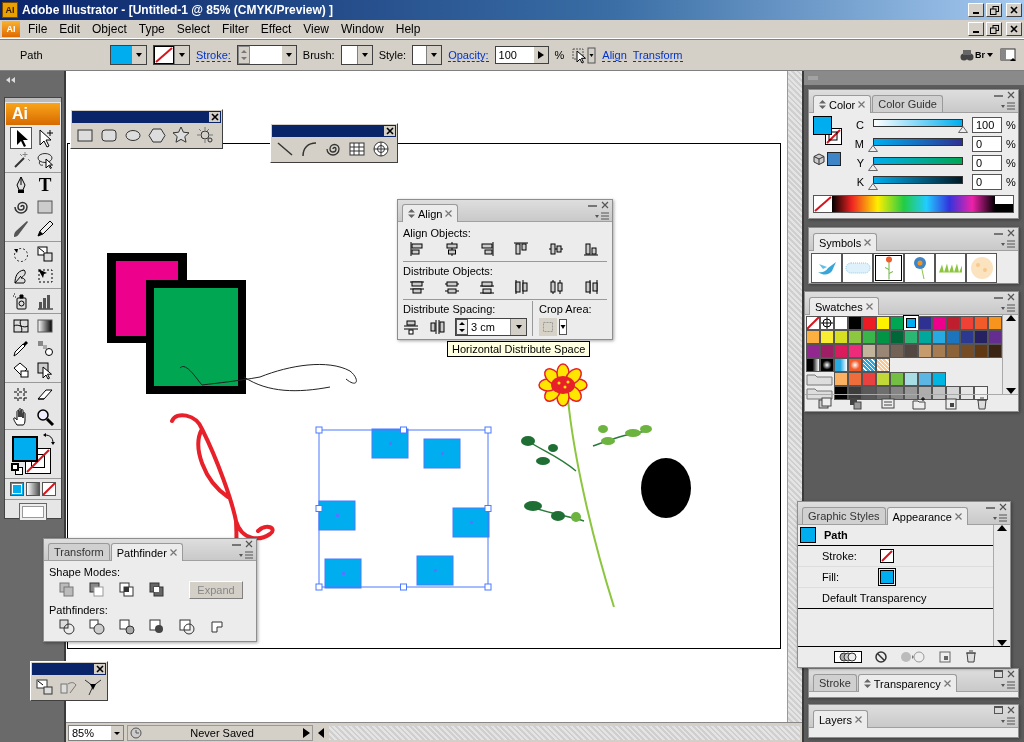 The width and height of the screenshot is (1024, 742). I want to click on panel-tab: Align, so click(430, 213).